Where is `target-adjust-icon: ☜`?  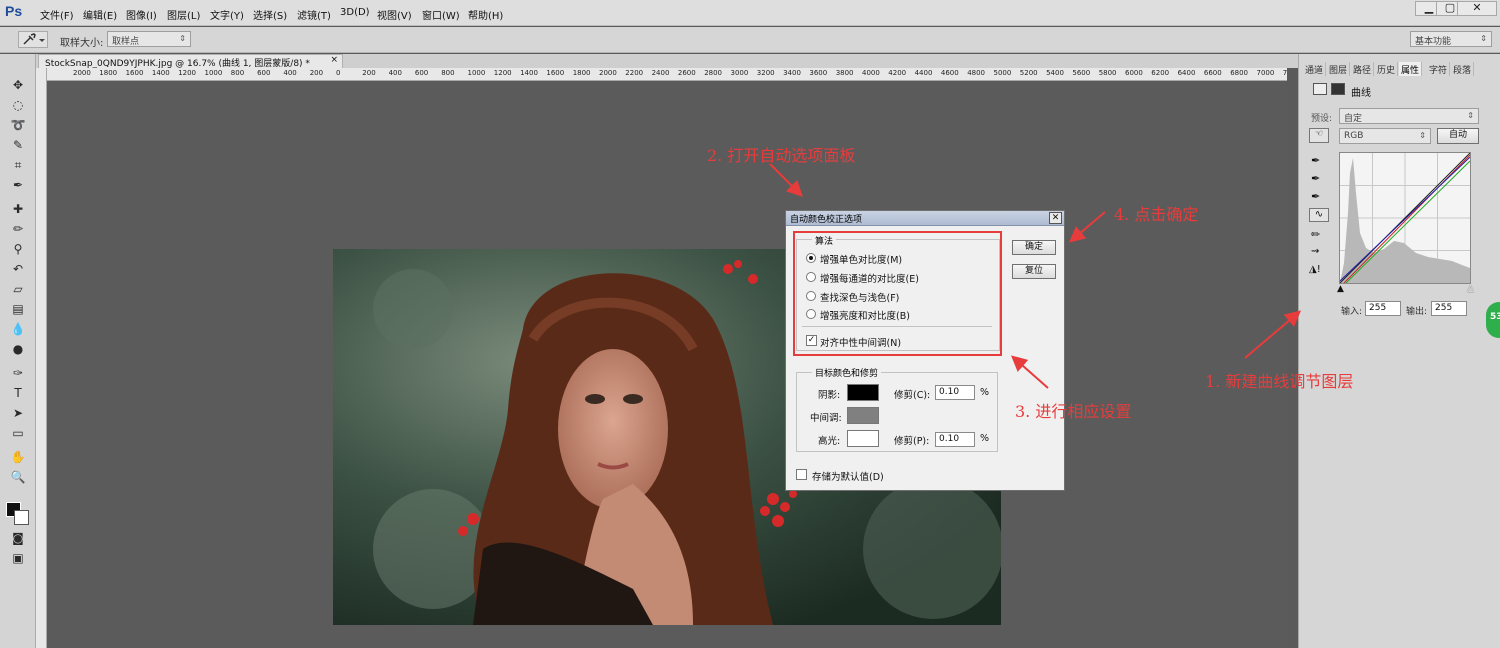
target-adjust-icon: ☜ is located at coordinates (1319, 135).